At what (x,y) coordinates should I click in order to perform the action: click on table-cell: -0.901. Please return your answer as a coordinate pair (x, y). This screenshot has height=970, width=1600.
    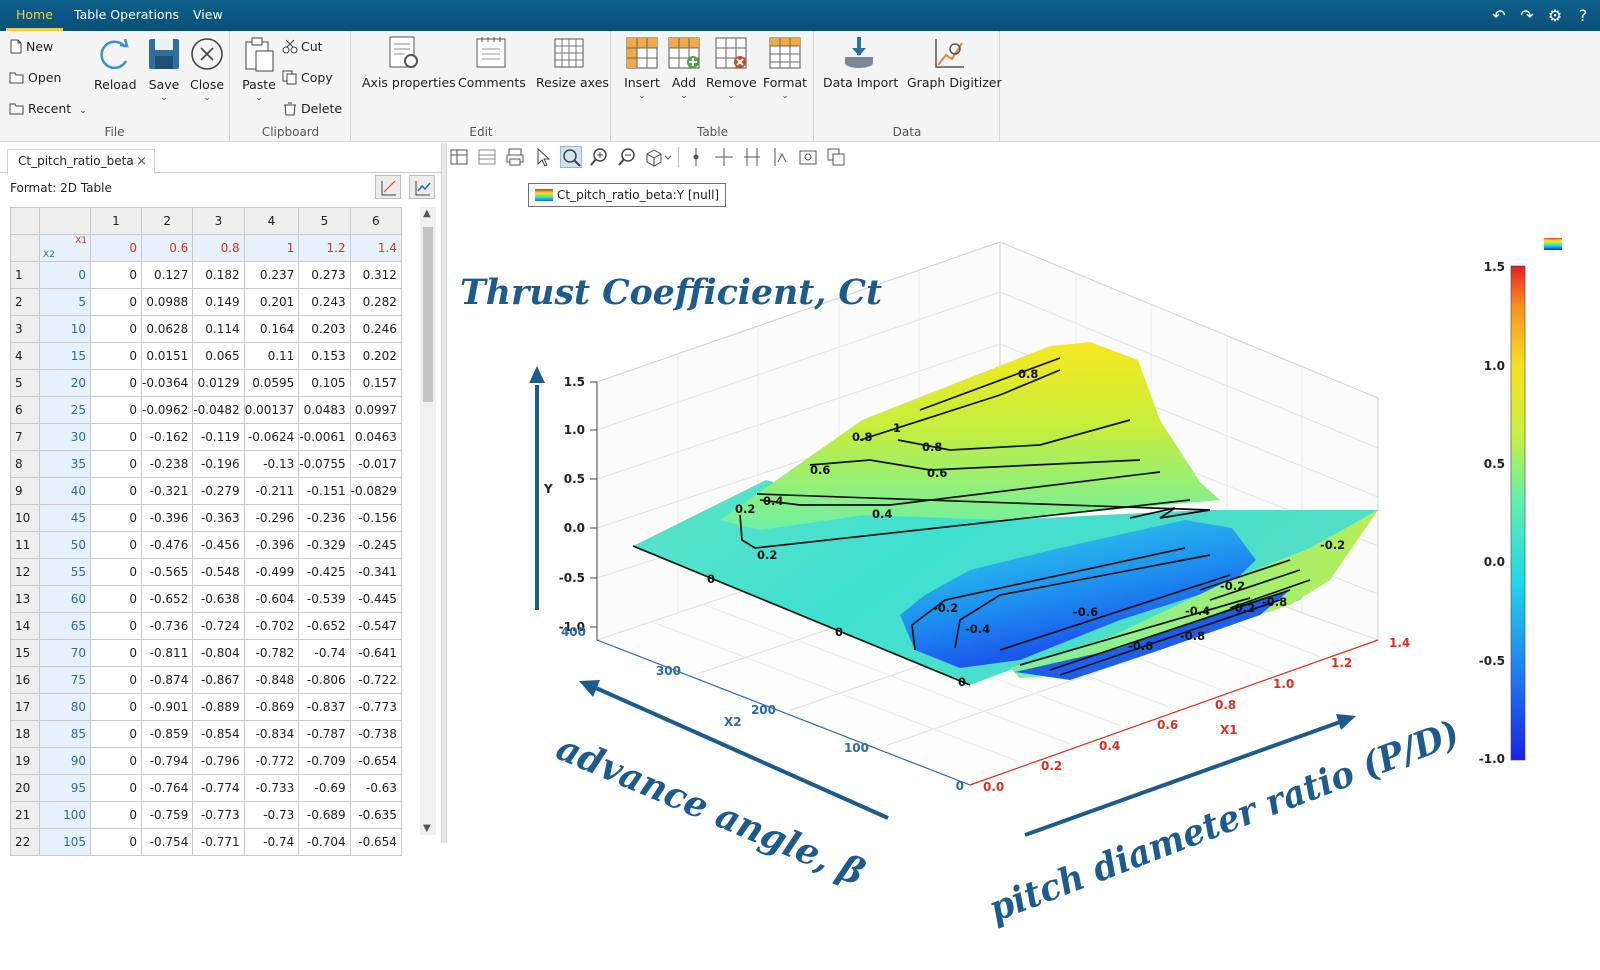
    Looking at the image, I should click on (167, 707).